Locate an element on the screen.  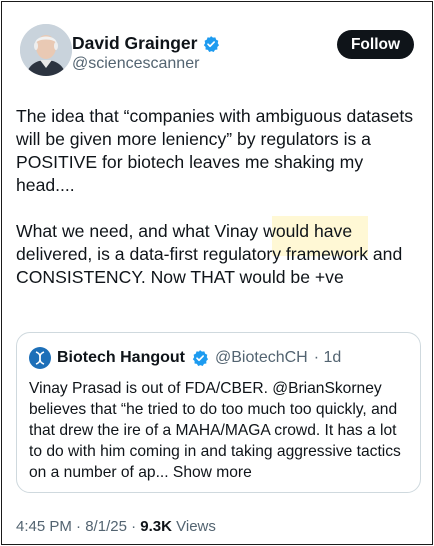
quoted-tweet-header: Biotech Hangout @BiotechCH · 1d is located at coordinates (185, 358).